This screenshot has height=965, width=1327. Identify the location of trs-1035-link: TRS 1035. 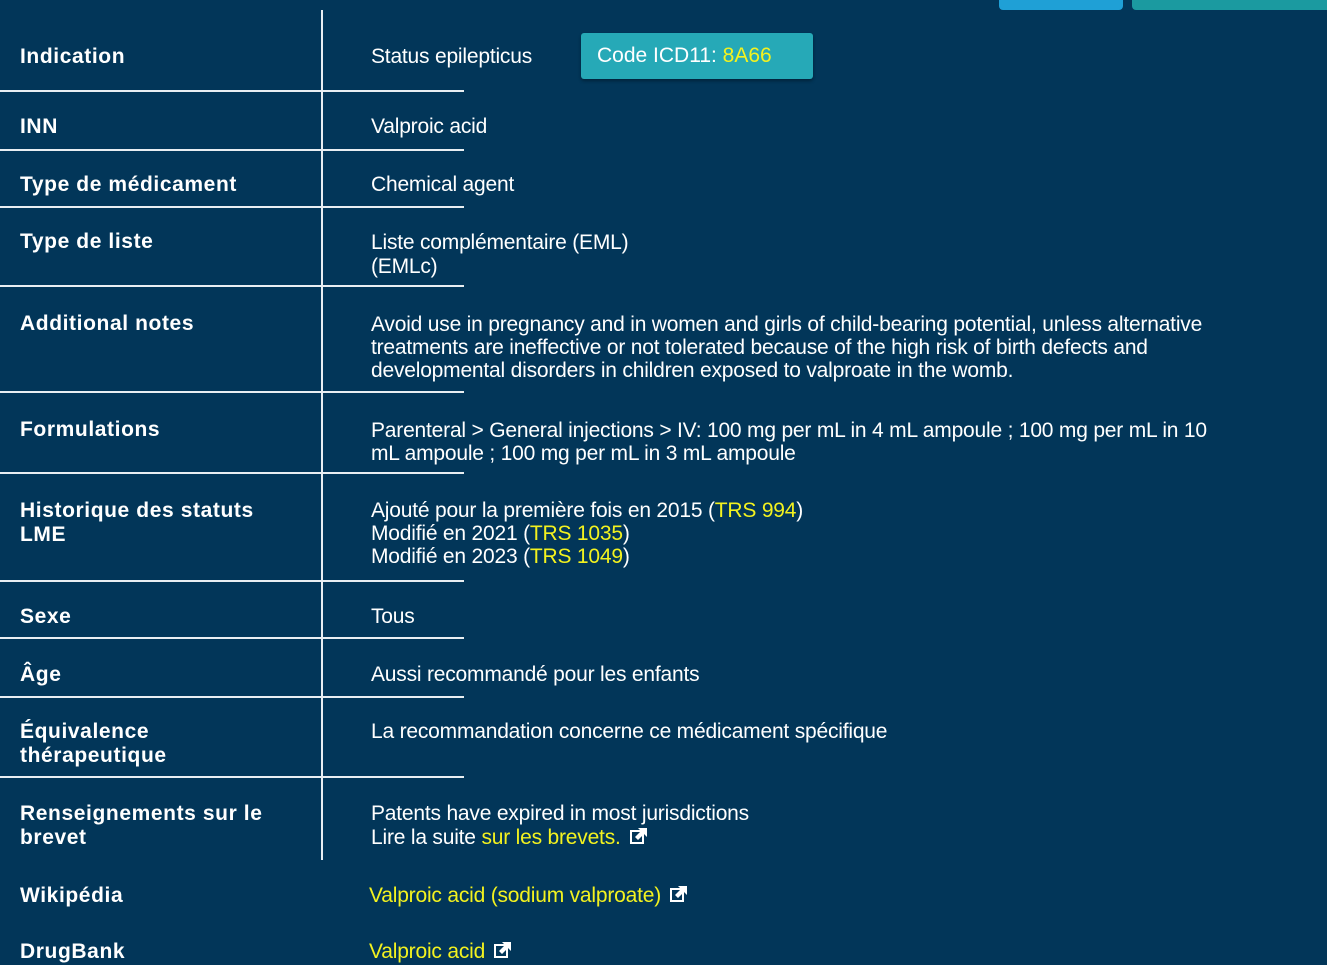
(576, 533).